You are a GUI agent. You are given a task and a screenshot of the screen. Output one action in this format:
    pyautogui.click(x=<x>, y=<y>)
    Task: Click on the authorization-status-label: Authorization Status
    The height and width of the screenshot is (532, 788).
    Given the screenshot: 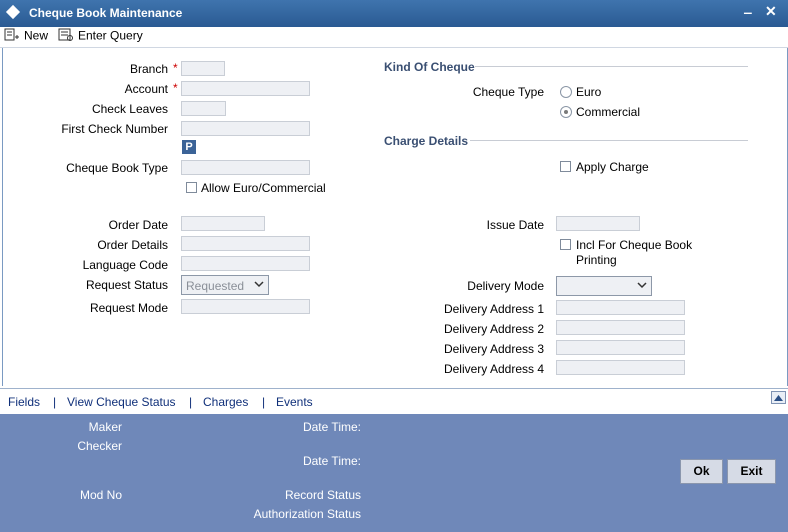 What is the action you would take?
    pyautogui.click(x=307, y=514)
    